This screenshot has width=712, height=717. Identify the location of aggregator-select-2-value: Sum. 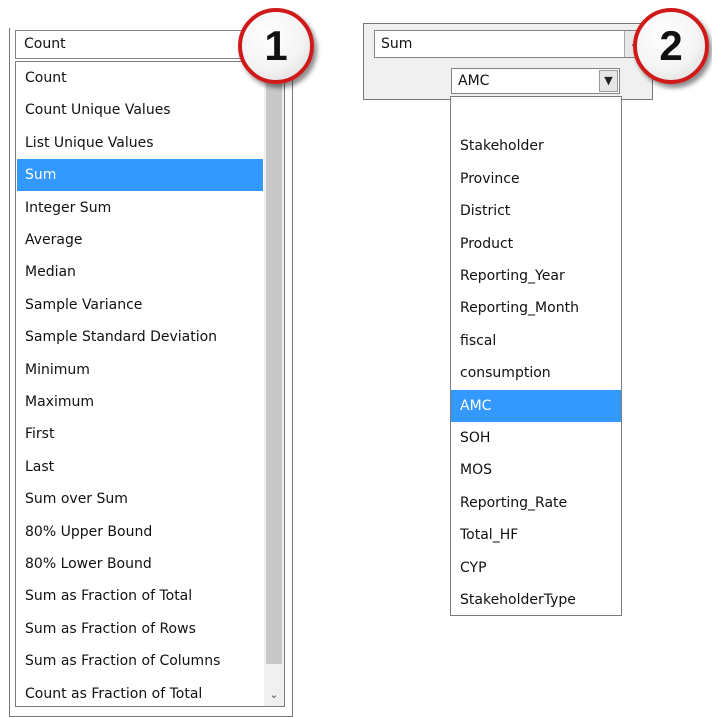
(397, 44).